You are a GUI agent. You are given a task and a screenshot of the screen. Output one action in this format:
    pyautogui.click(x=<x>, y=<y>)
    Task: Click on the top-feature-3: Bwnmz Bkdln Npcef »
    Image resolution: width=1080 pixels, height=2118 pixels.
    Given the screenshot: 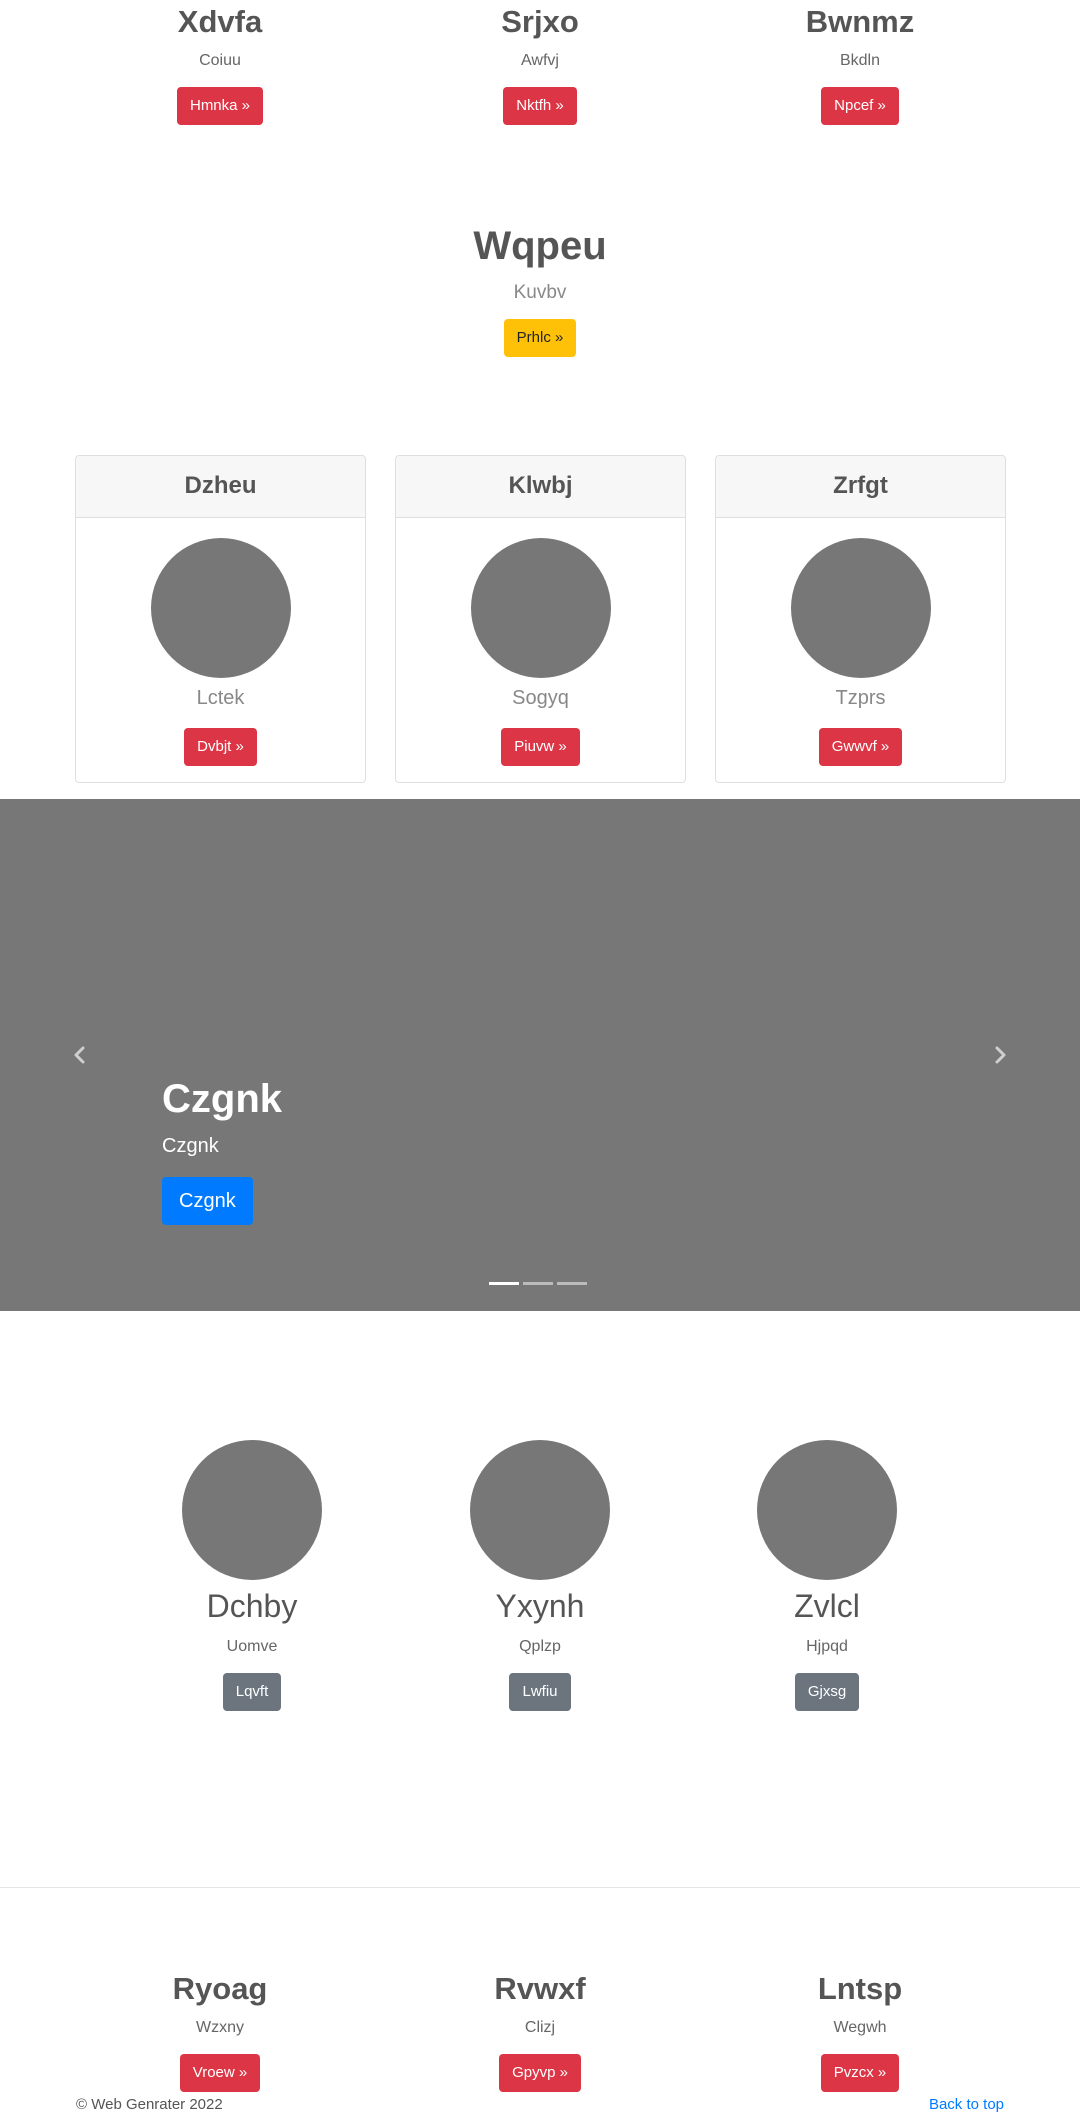 What is the action you would take?
    pyautogui.click(x=860, y=63)
    